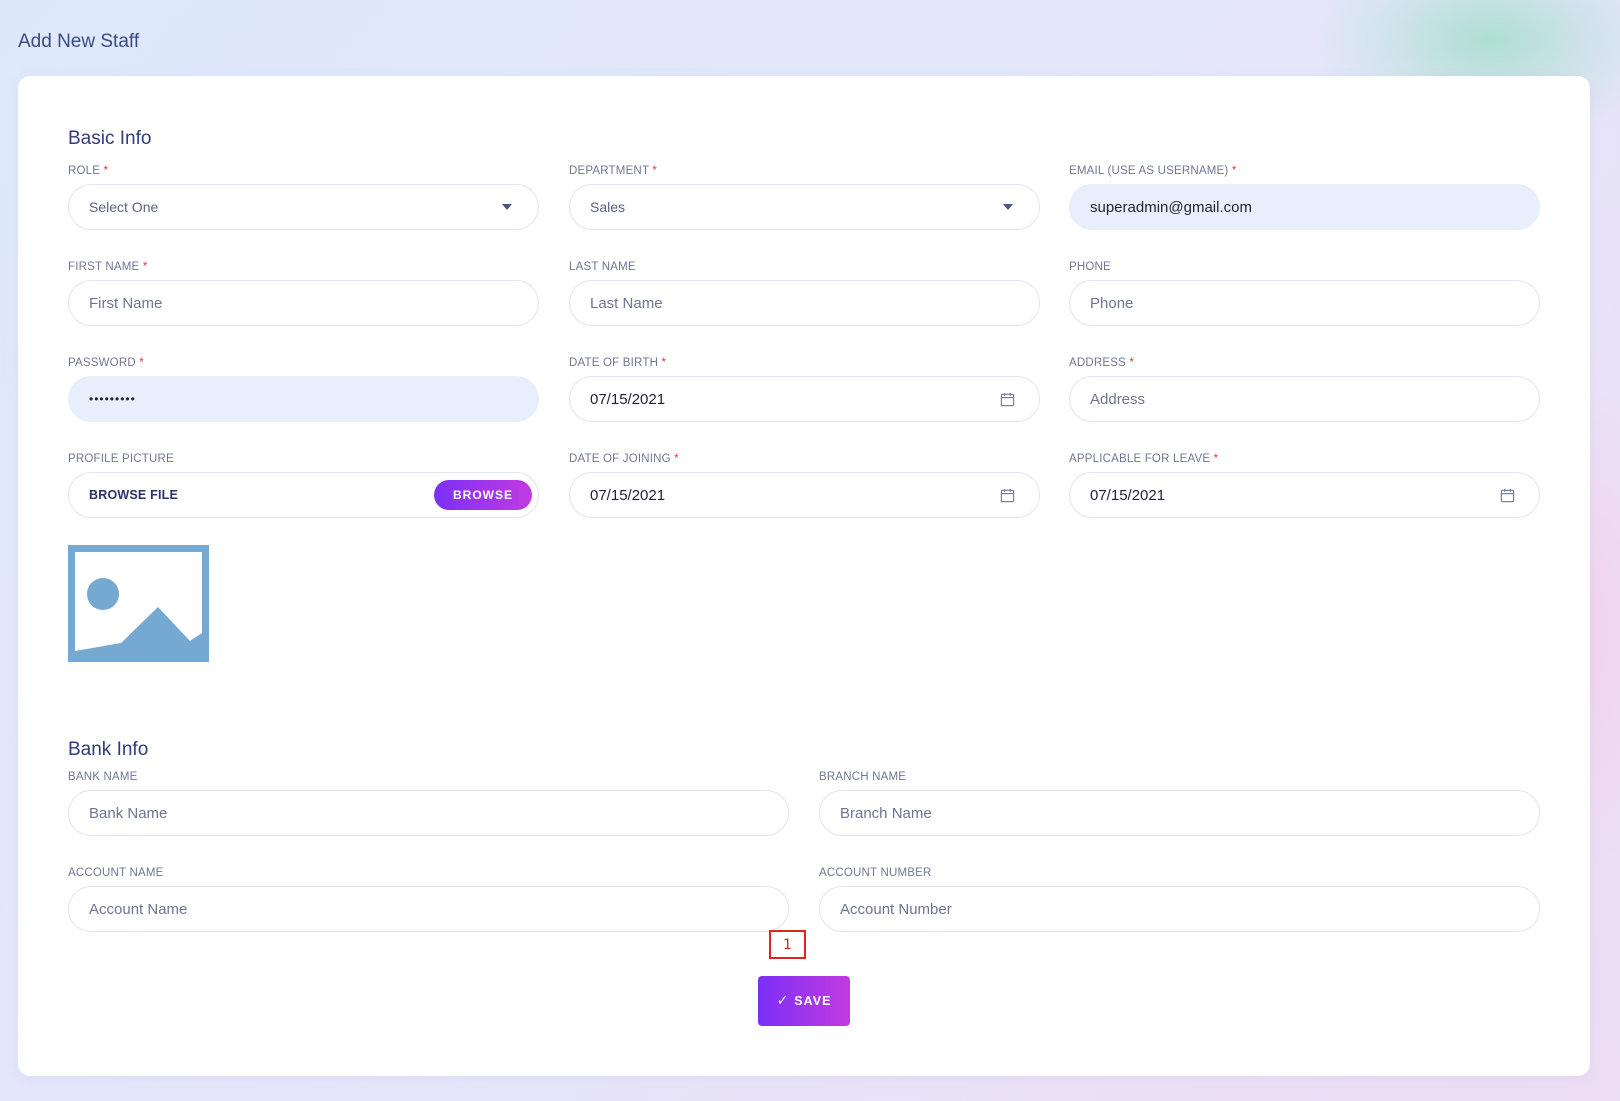 The width and height of the screenshot is (1620, 1101). I want to click on department-select: Sales, so click(804, 207).